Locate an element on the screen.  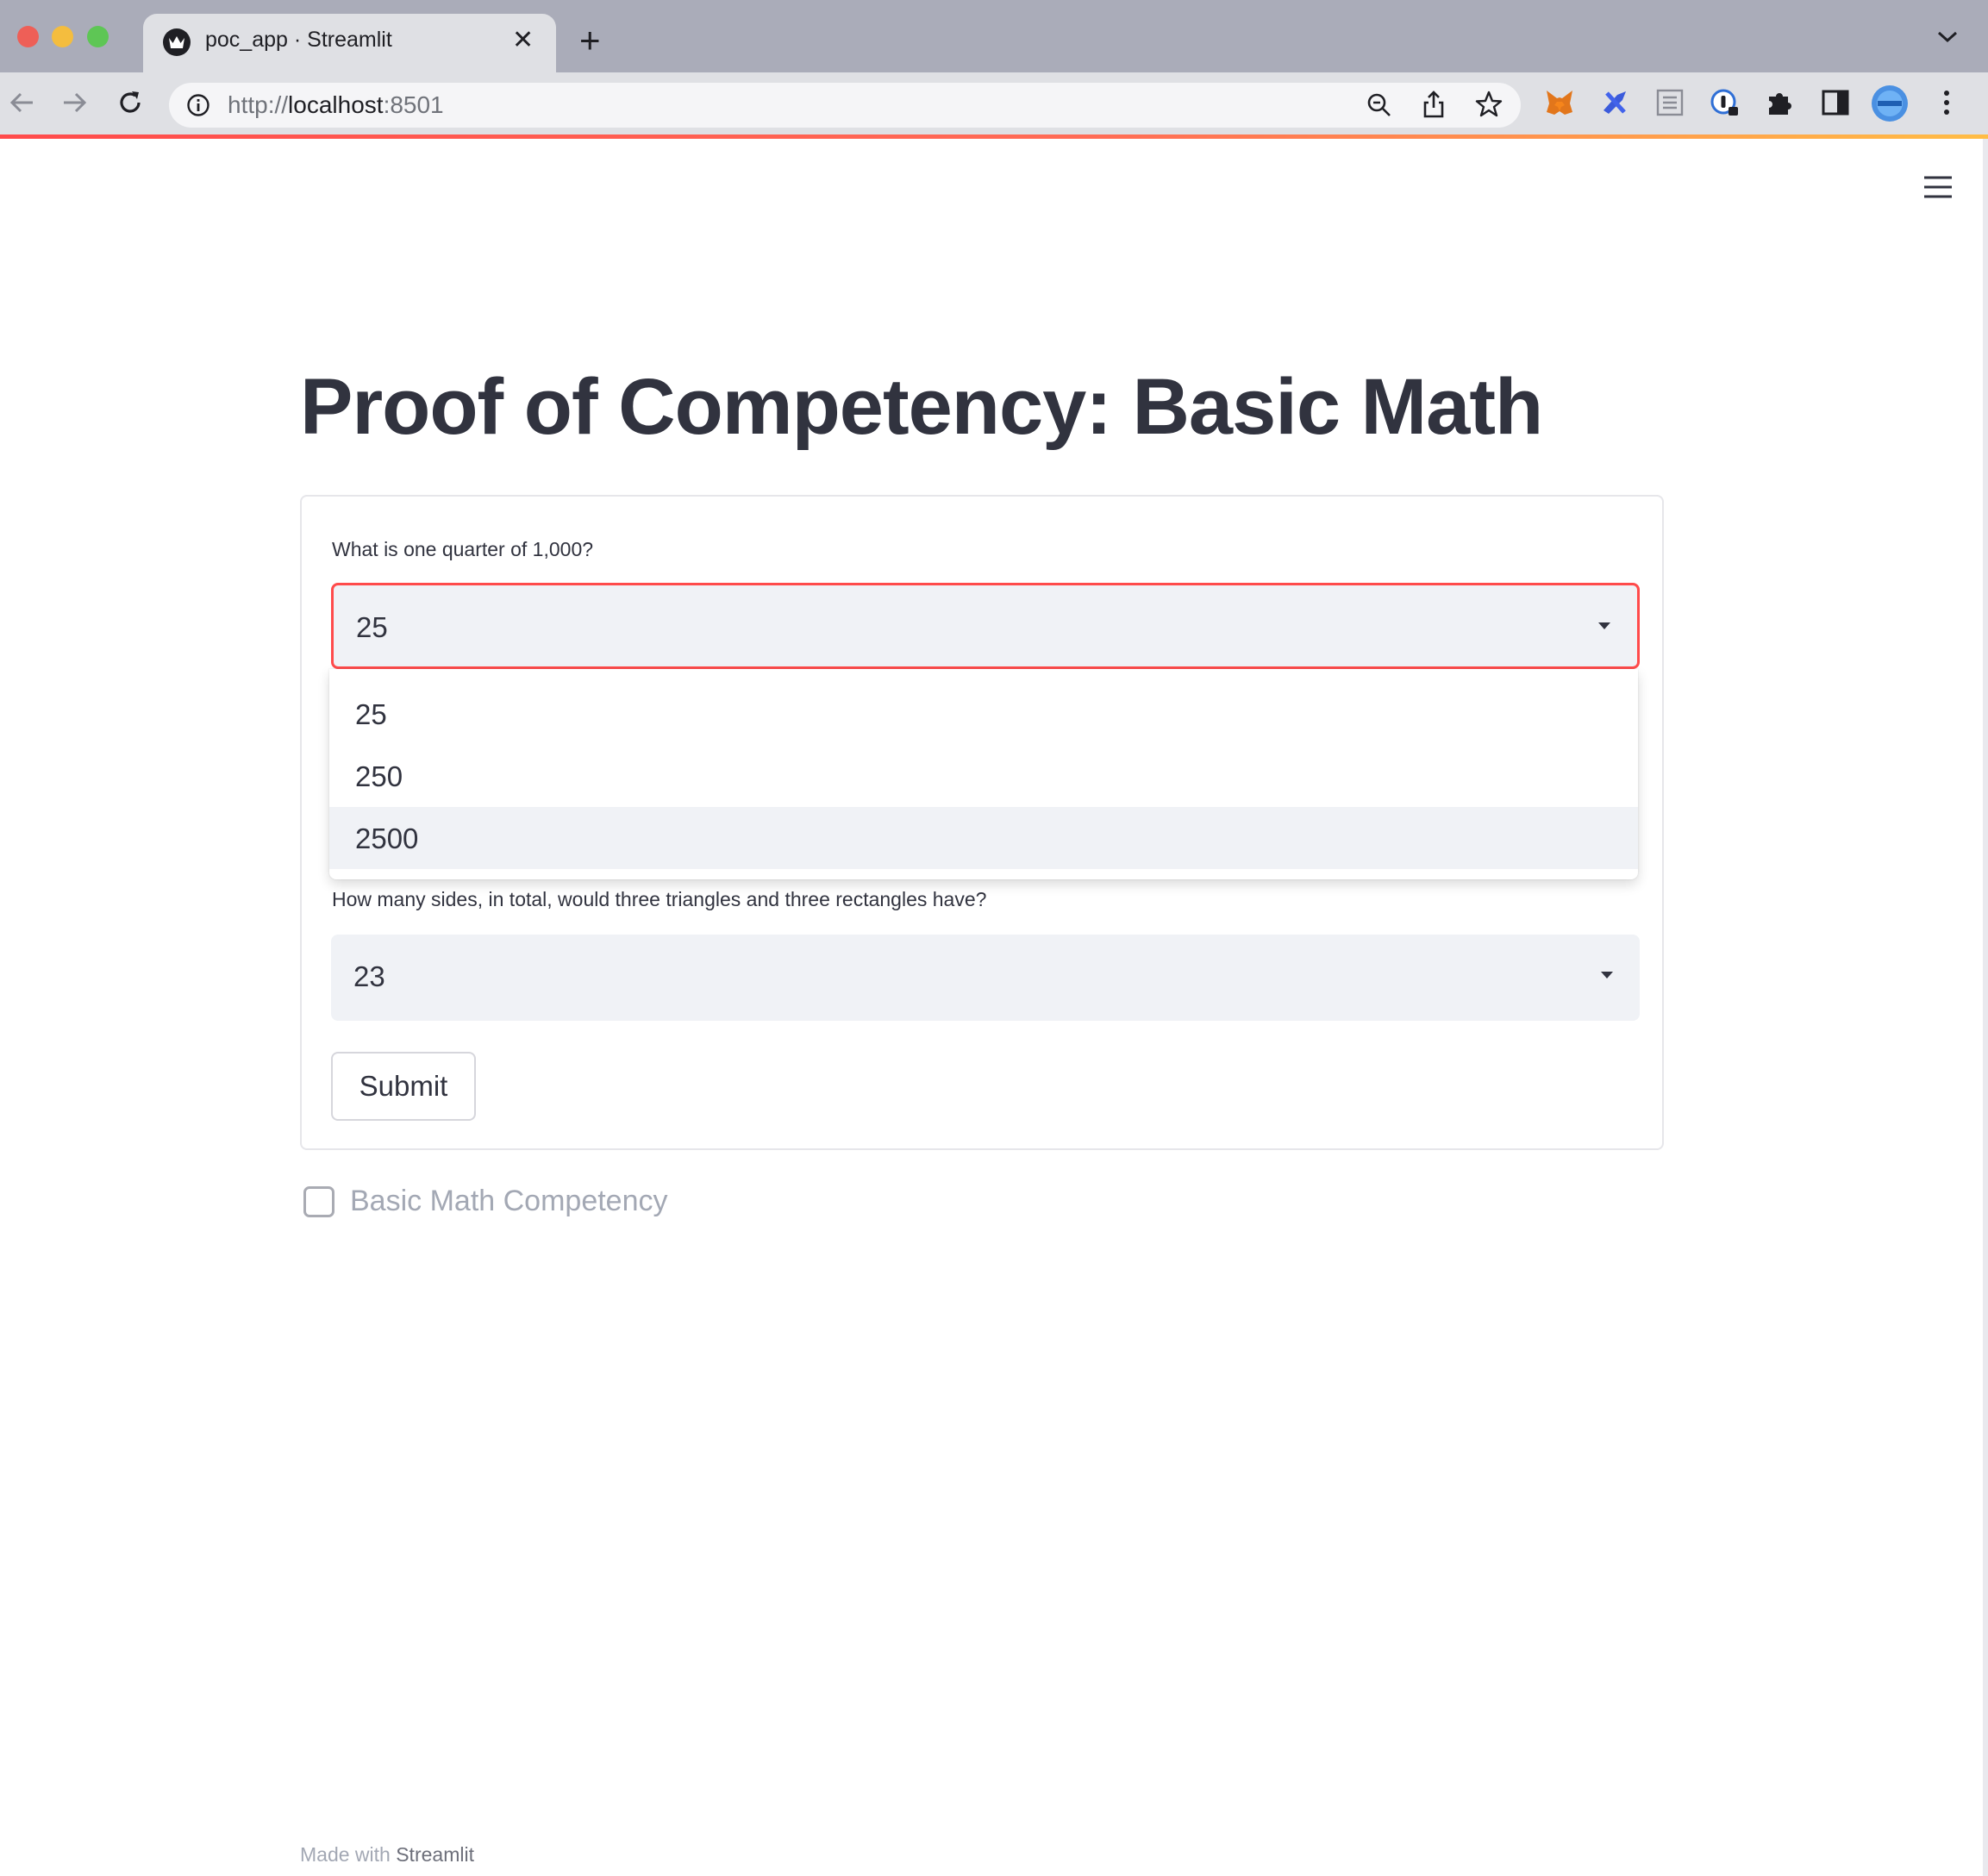
browser-tab: poc_app · Streamlit ✕ is located at coordinates (349, 43).